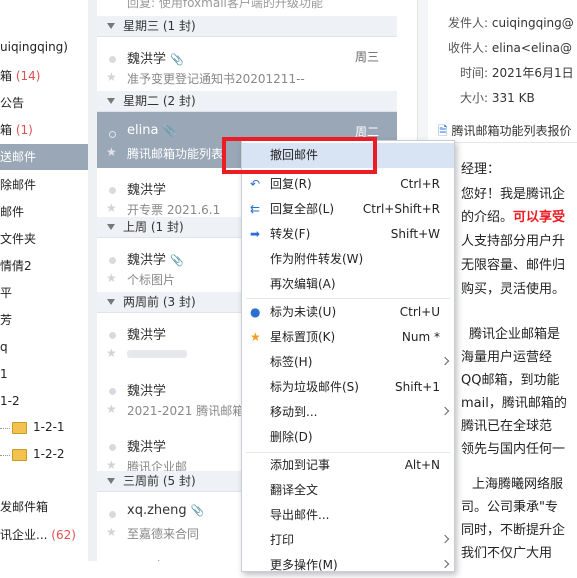  I want to click on folder-label: 情倩2, so click(16, 266).